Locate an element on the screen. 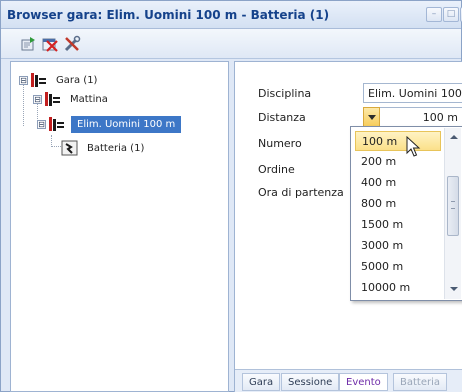  distanza-label: Distanza is located at coordinates (282, 117).